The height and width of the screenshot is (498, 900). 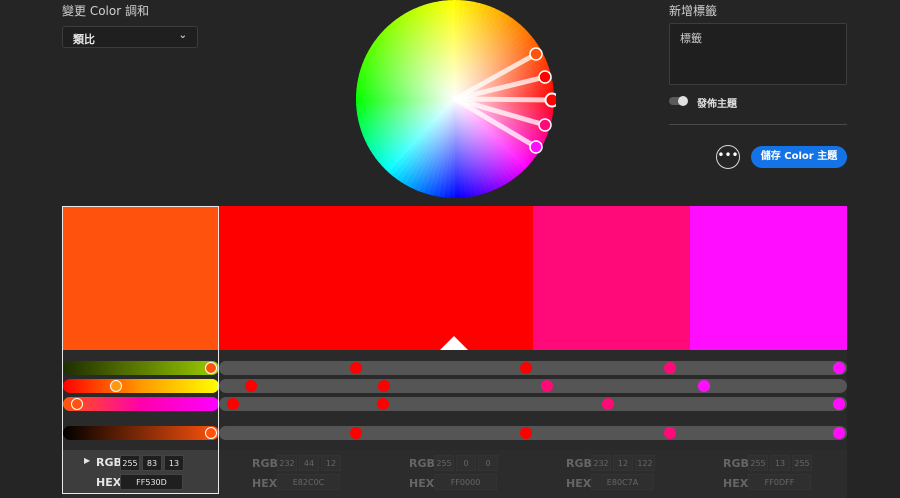 What do you see at coordinates (758, 124) in the screenshot?
I see `divider` at bounding box center [758, 124].